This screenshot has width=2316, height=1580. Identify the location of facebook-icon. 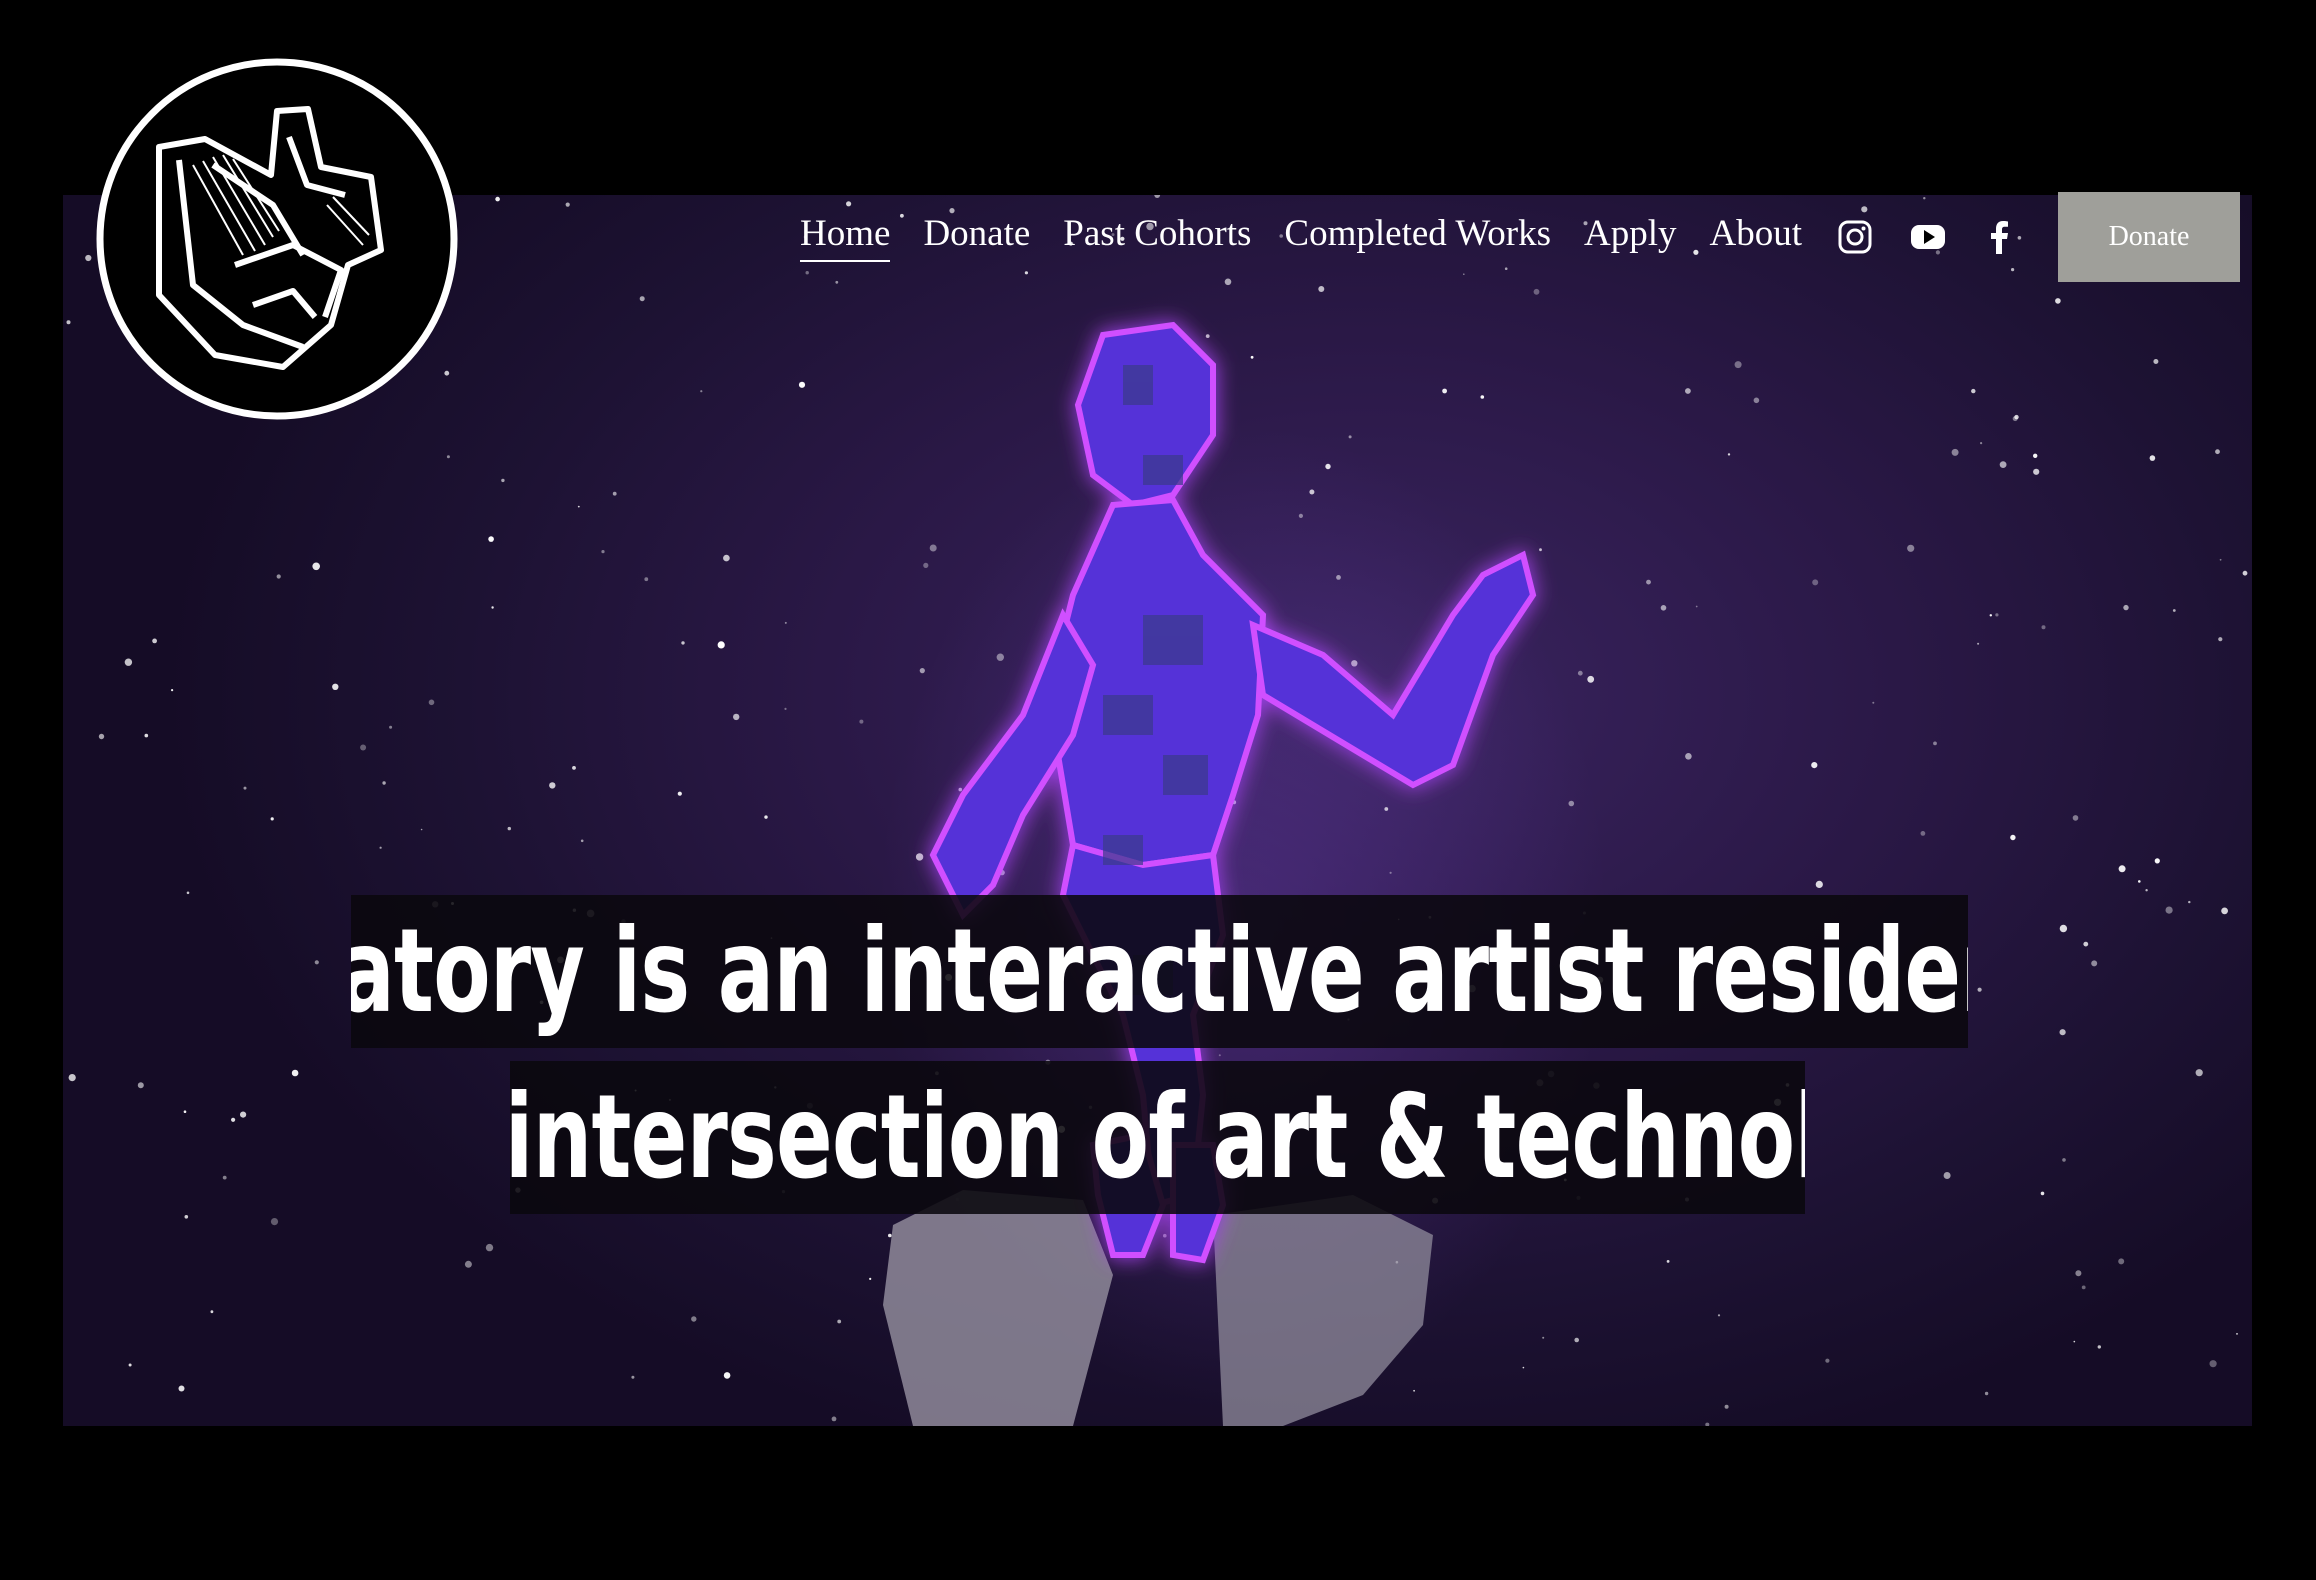
(2000, 237).